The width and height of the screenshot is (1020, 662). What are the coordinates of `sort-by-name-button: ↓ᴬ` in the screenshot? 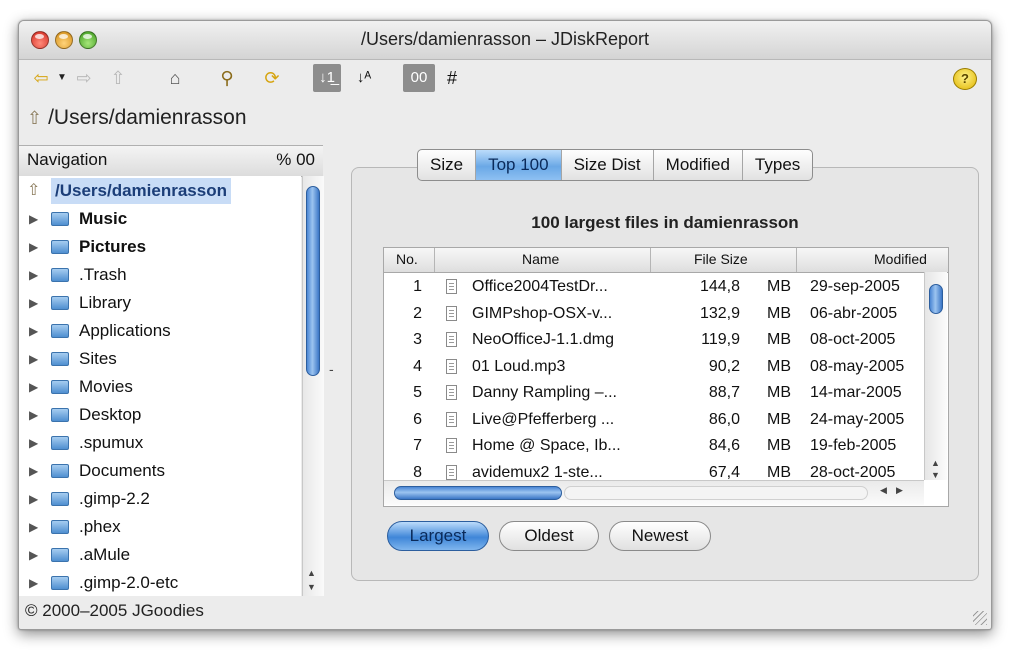 It's located at (364, 78).